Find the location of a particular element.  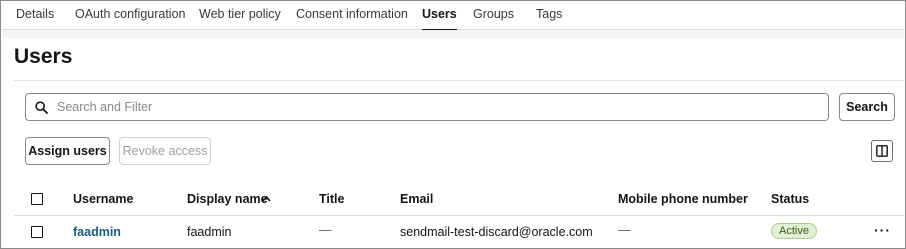

header-separator is located at coordinates (453, 34).